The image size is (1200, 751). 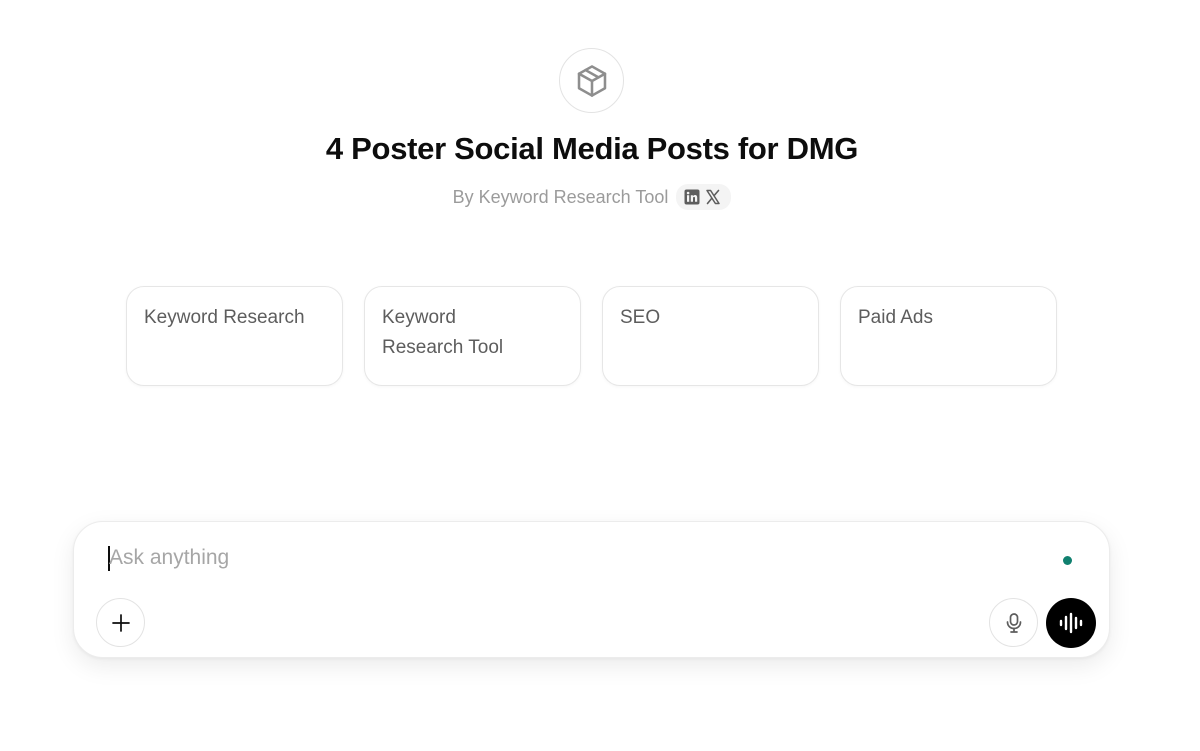 What do you see at coordinates (1067, 560) in the screenshot?
I see `status-indicator` at bounding box center [1067, 560].